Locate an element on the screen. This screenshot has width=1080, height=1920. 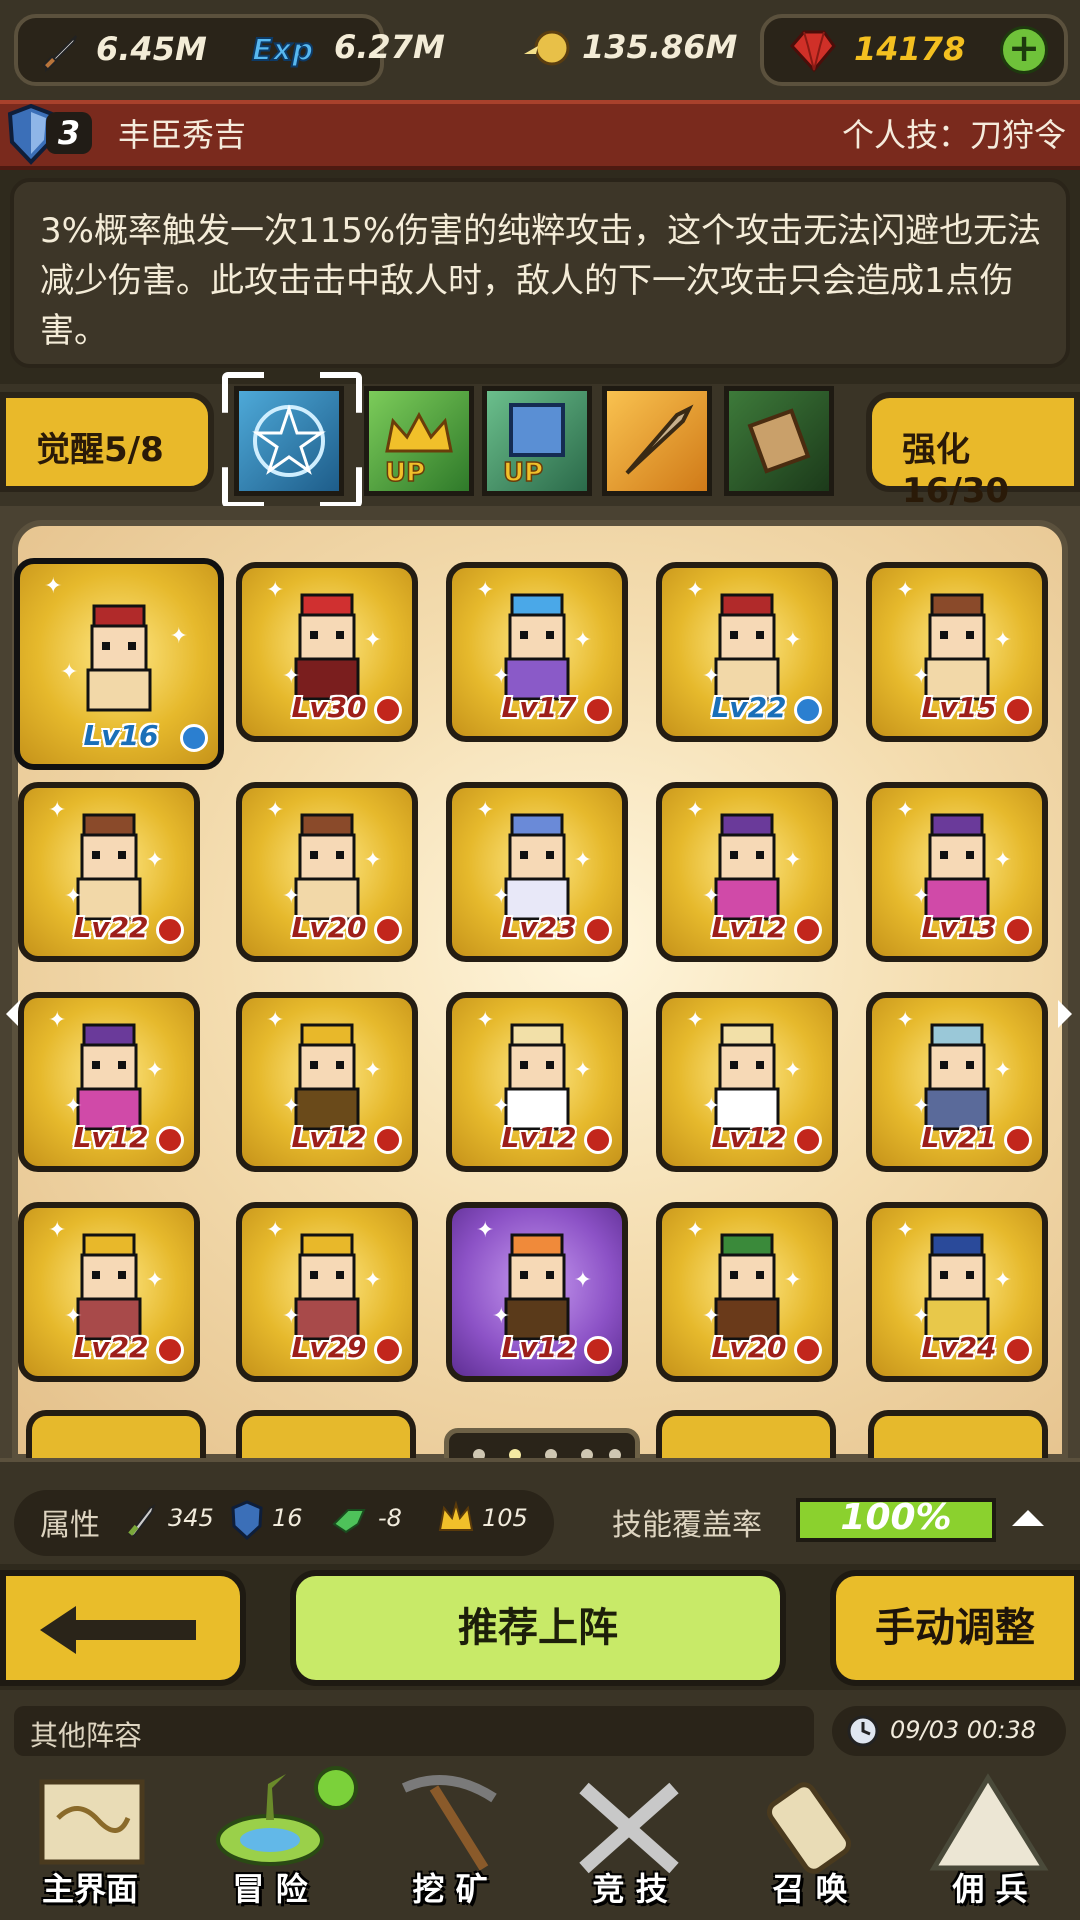
awaken-button: 觉醒5/8 is located at coordinates (107, 442).